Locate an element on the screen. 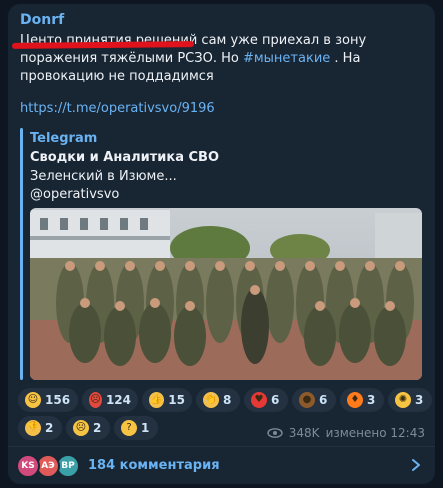  reaction-button: ☹ 124 is located at coordinates (110, 400).